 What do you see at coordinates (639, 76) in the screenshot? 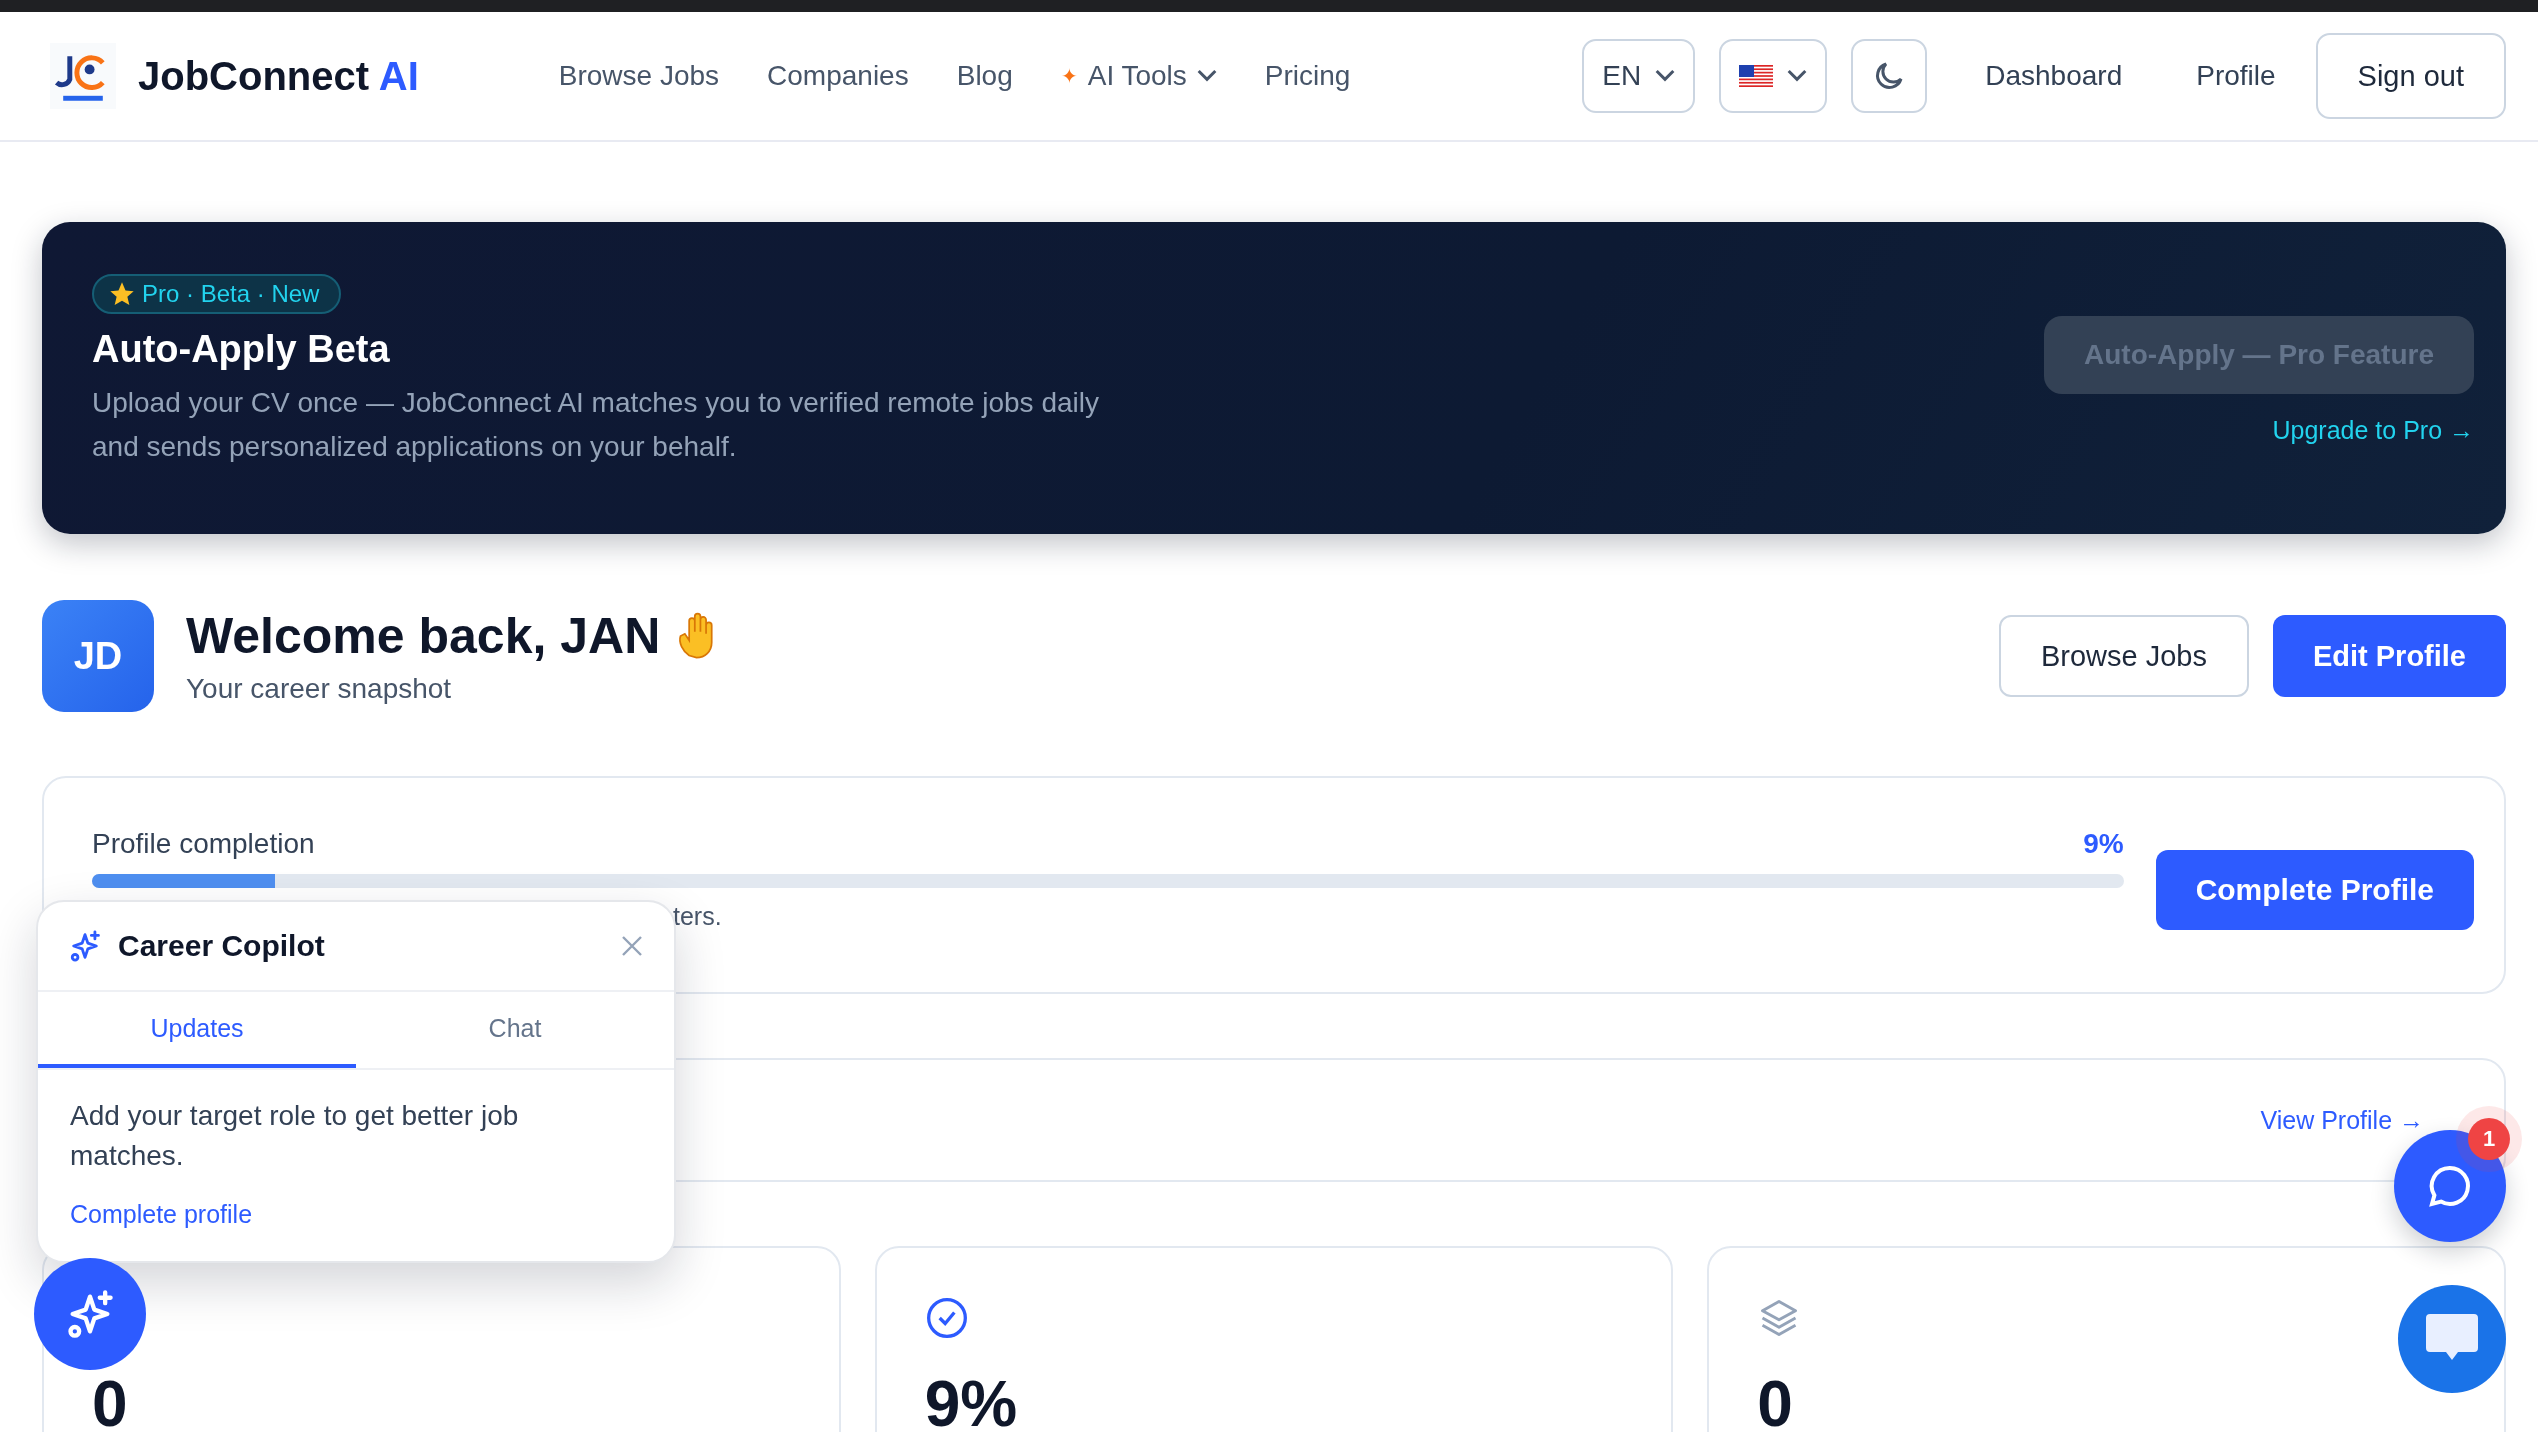
I see `nav-link: Browse Jobs` at bounding box center [639, 76].